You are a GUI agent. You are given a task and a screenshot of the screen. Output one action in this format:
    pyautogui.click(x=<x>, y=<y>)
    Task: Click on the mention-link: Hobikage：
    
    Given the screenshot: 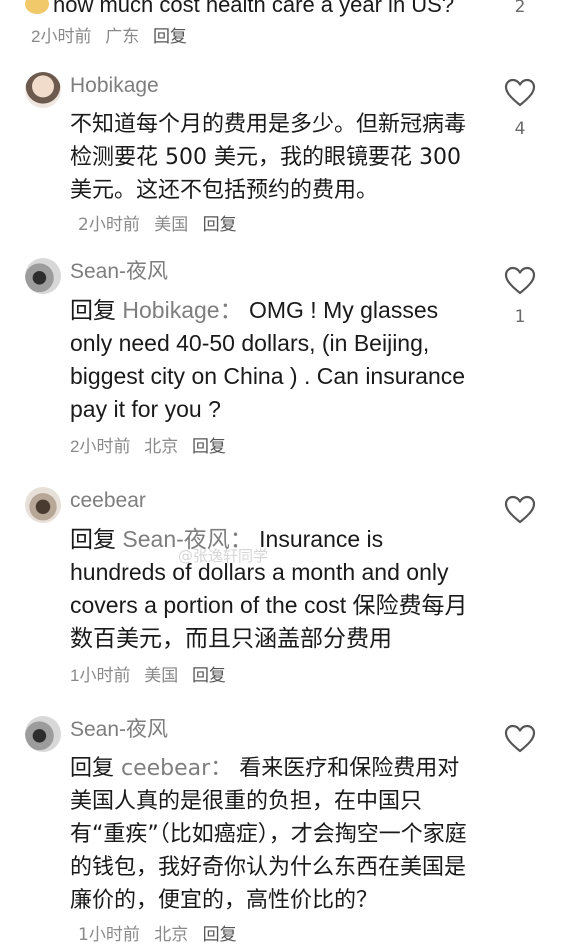 What is the action you would take?
    pyautogui.click(x=182, y=310)
    